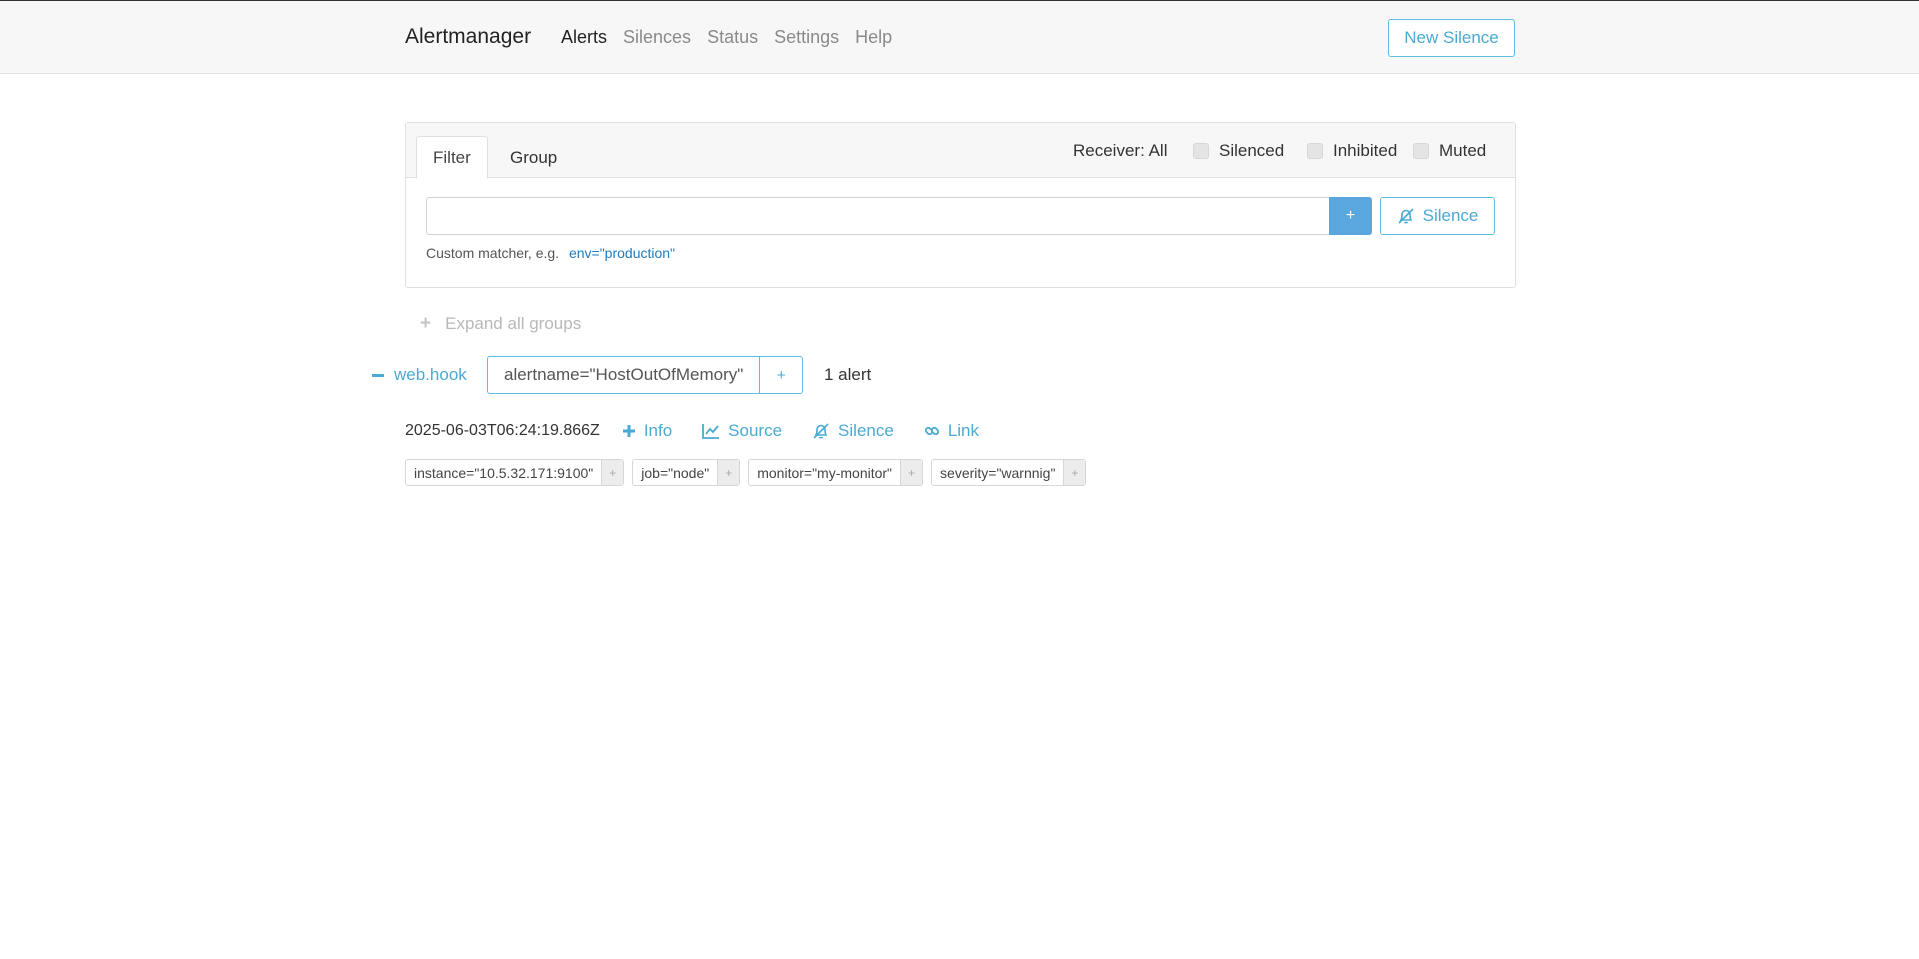 The width and height of the screenshot is (1919, 959). I want to click on chart-line-icon, so click(711, 431).